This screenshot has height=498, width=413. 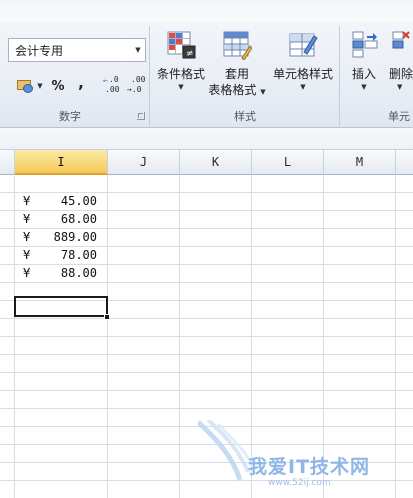 I want to click on table-cell: ¥ 45.00, so click(x=60, y=201).